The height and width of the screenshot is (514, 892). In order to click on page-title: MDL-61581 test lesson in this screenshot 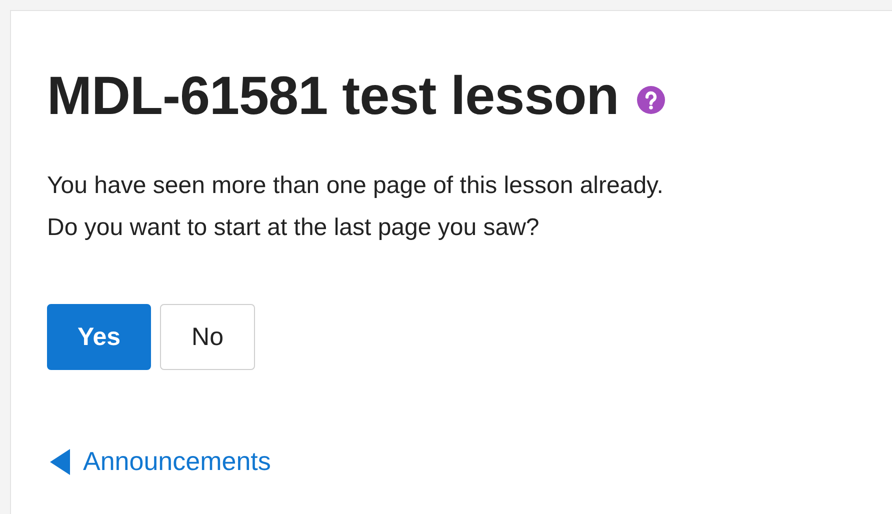, I will do `click(333, 96)`.